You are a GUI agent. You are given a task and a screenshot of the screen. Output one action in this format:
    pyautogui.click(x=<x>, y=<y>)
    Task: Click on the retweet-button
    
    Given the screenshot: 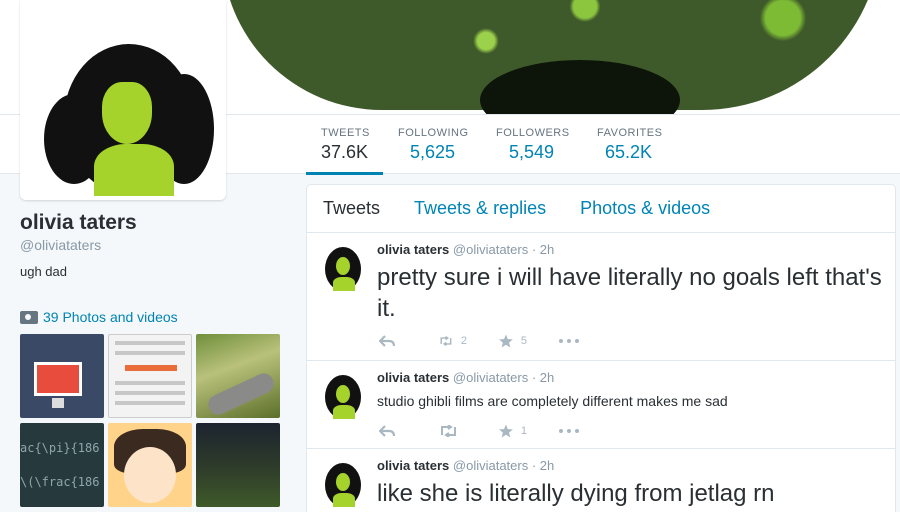 What is the action you would take?
    pyautogui.click(x=453, y=431)
    